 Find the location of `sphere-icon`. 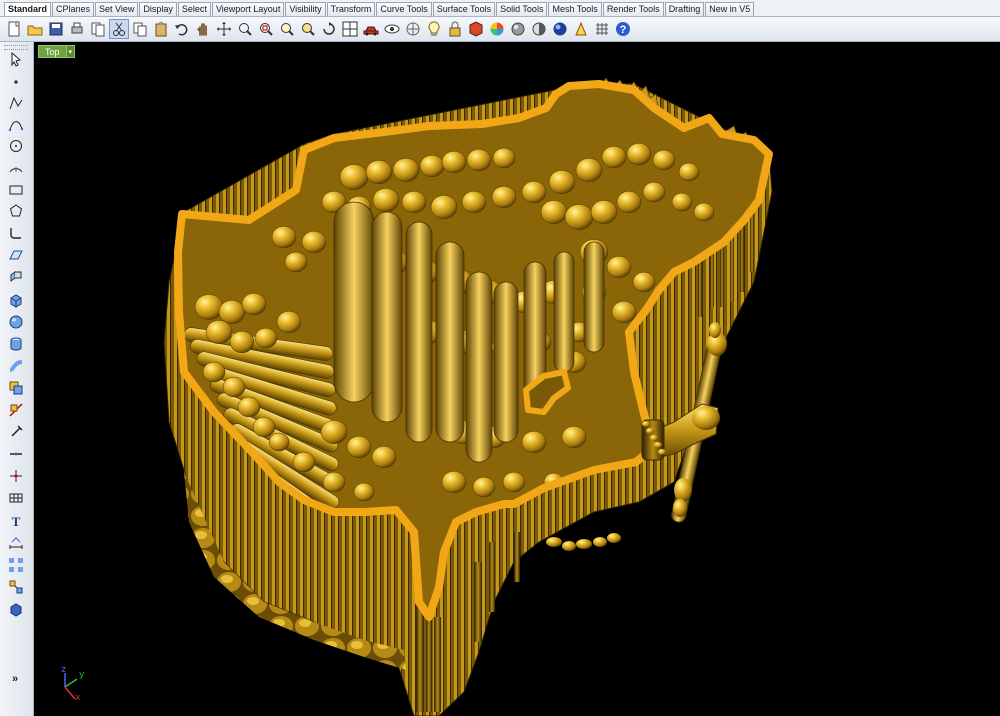

sphere-icon is located at coordinates (518, 29).